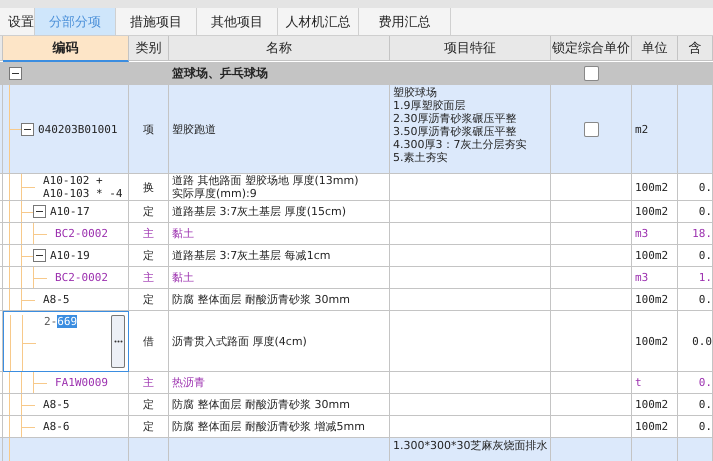 The image size is (713, 461). I want to click on code-text: A10-19, so click(70, 255).